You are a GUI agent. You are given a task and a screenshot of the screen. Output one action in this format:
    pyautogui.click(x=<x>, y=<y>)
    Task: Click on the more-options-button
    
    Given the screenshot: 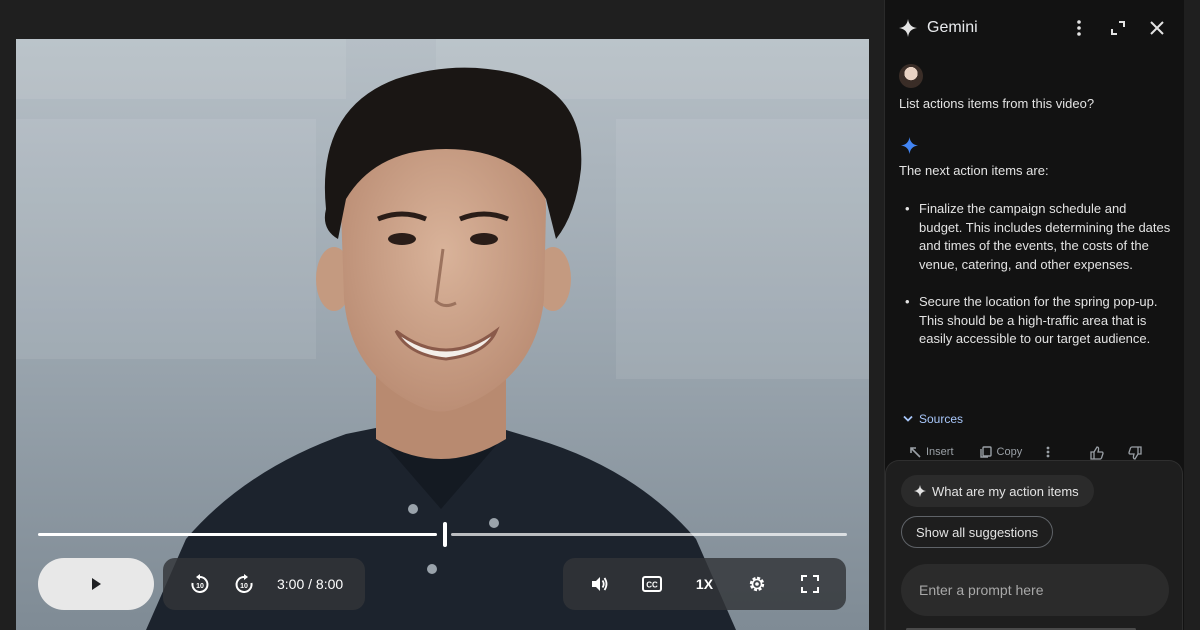 What is the action you would take?
    pyautogui.click(x=1079, y=28)
    